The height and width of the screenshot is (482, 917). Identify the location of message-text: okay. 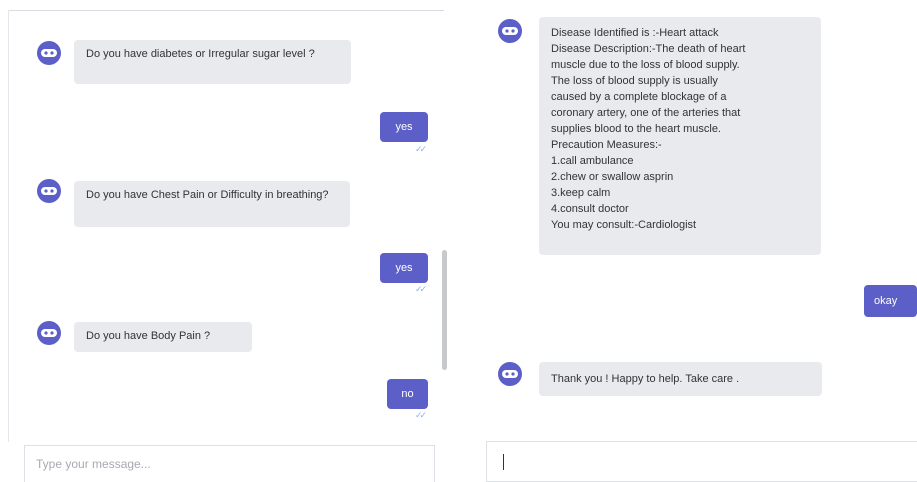
(886, 301).